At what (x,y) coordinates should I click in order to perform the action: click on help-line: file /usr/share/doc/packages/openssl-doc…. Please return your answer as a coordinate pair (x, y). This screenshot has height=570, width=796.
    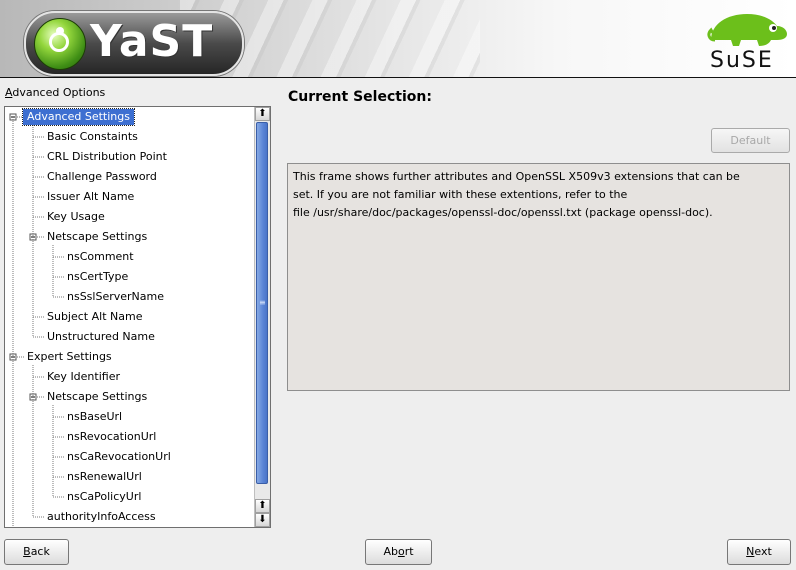
    Looking at the image, I should click on (503, 212).